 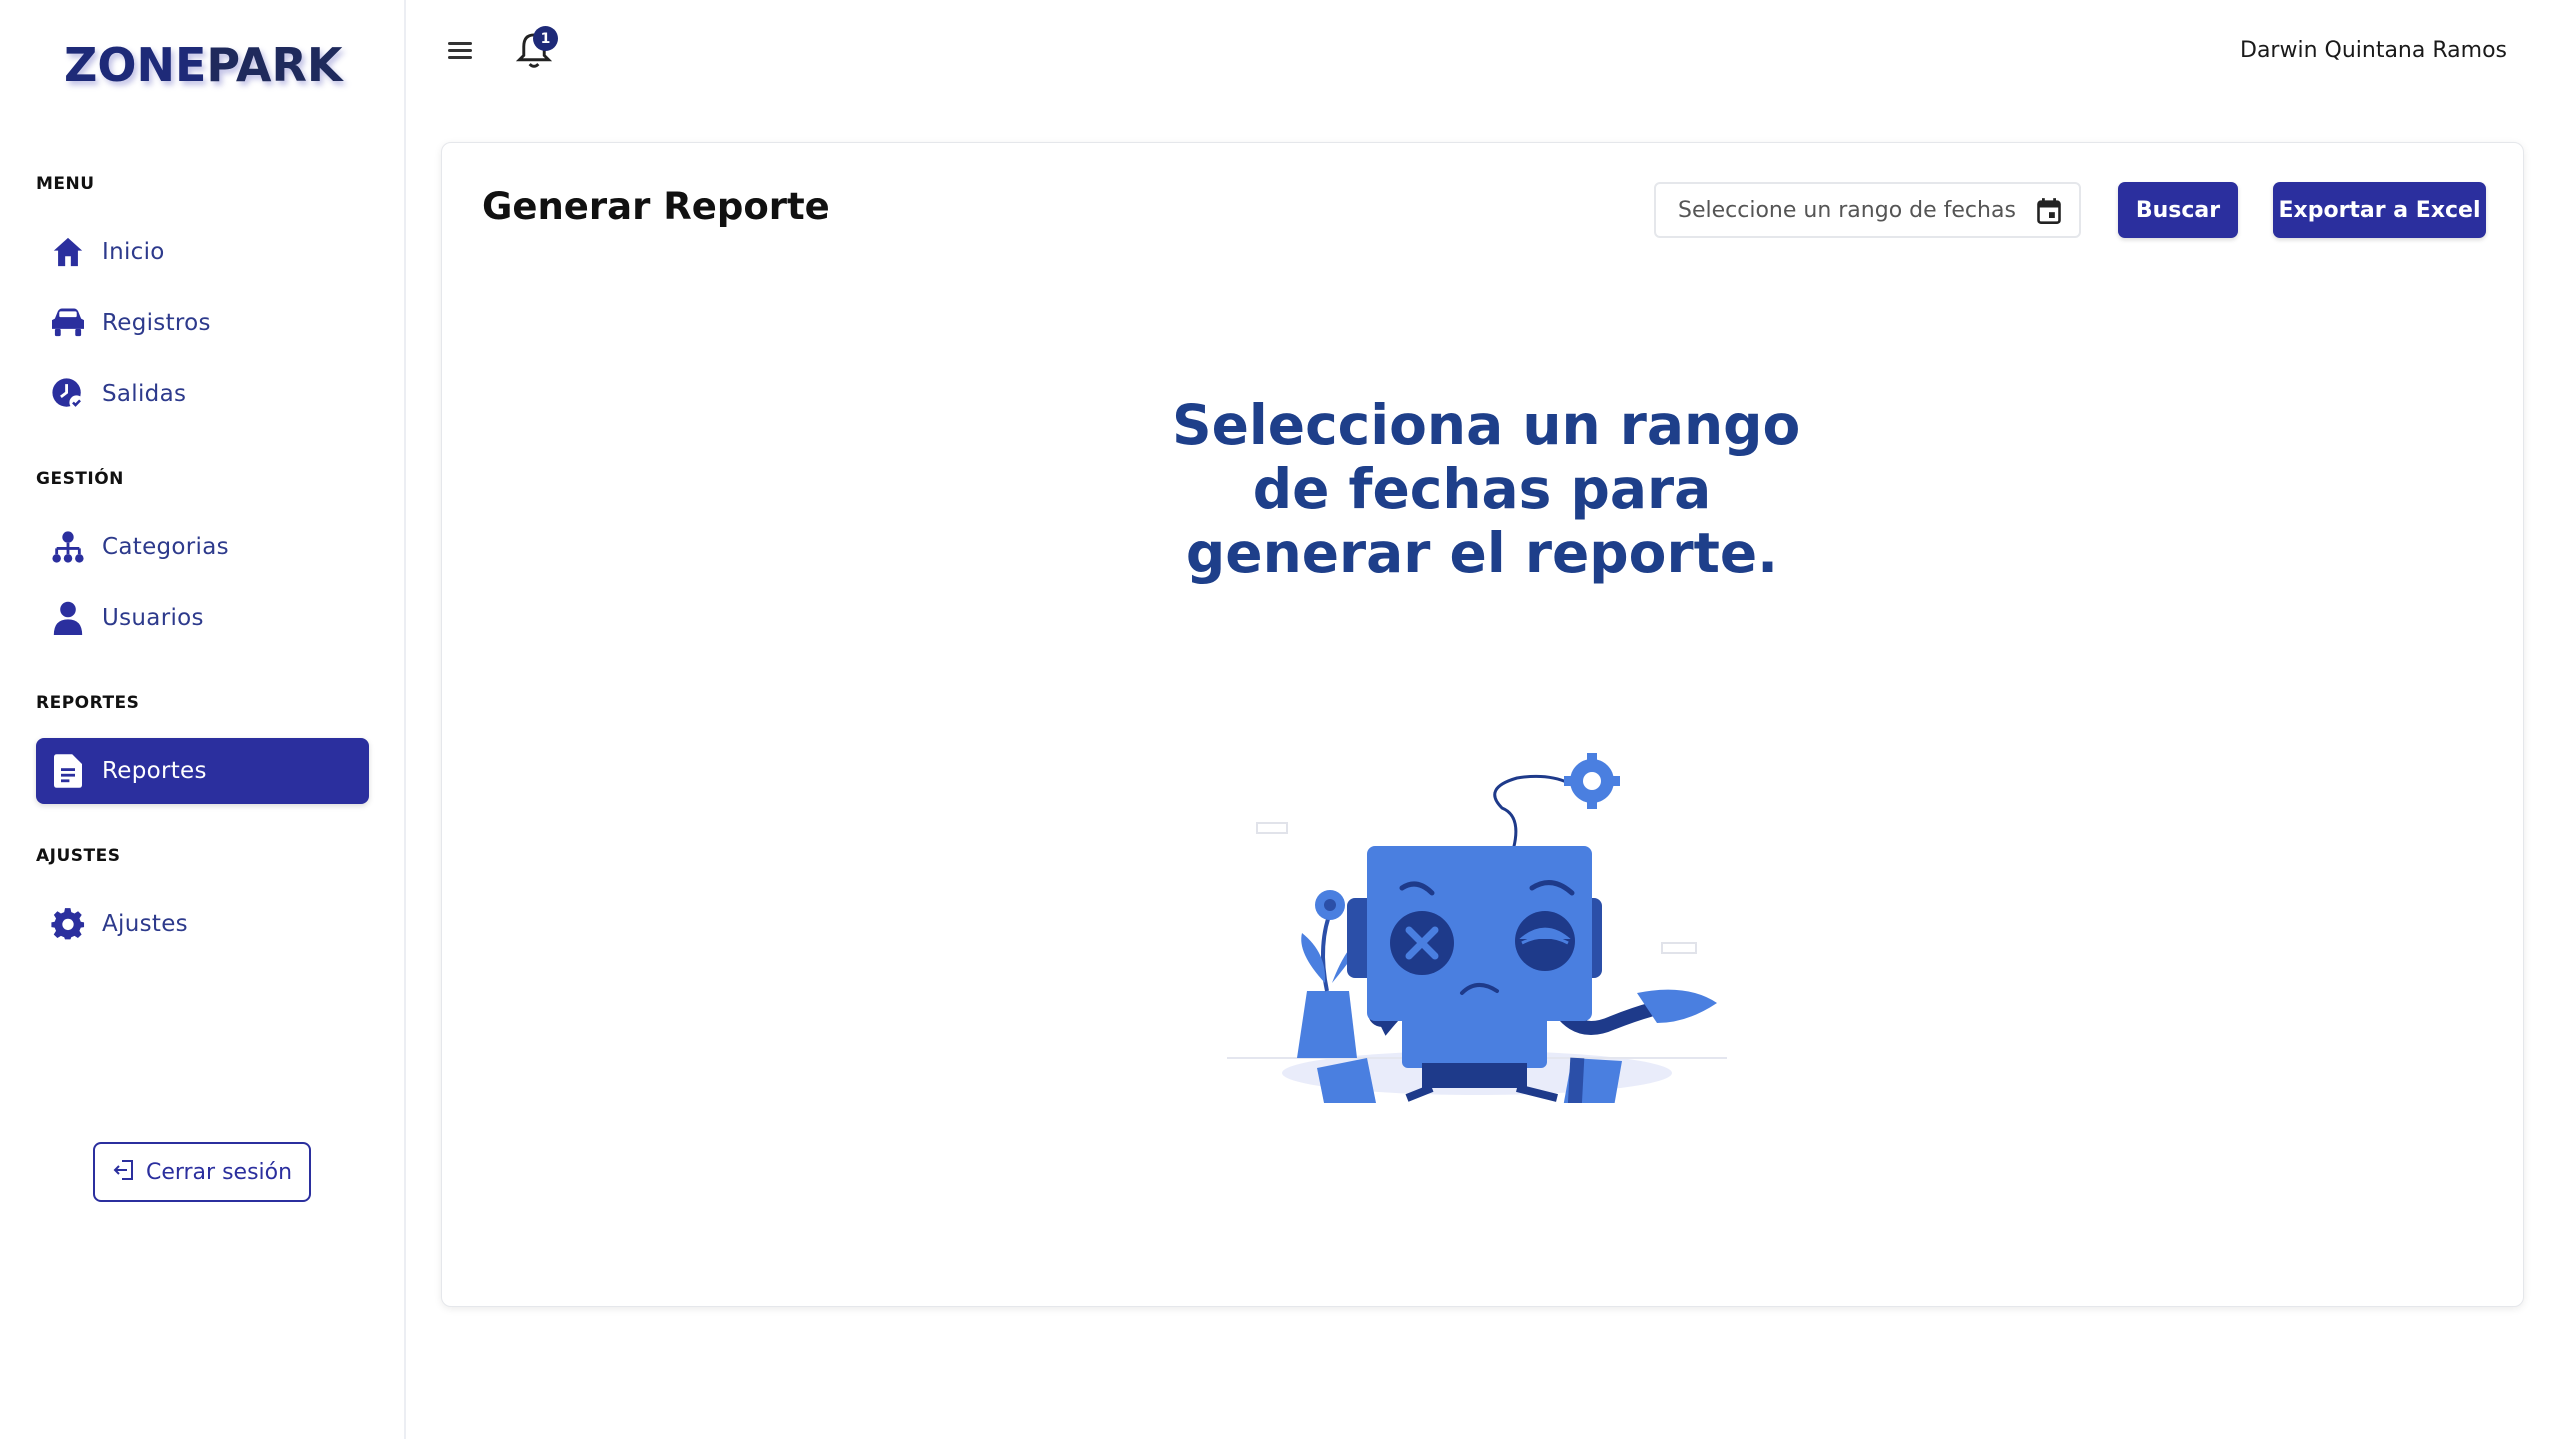 What do you see at coordinates (78, 856) in the screenshot?
I see `section-label-ajustes: AJUSTES` at bounding box center [78, 856].